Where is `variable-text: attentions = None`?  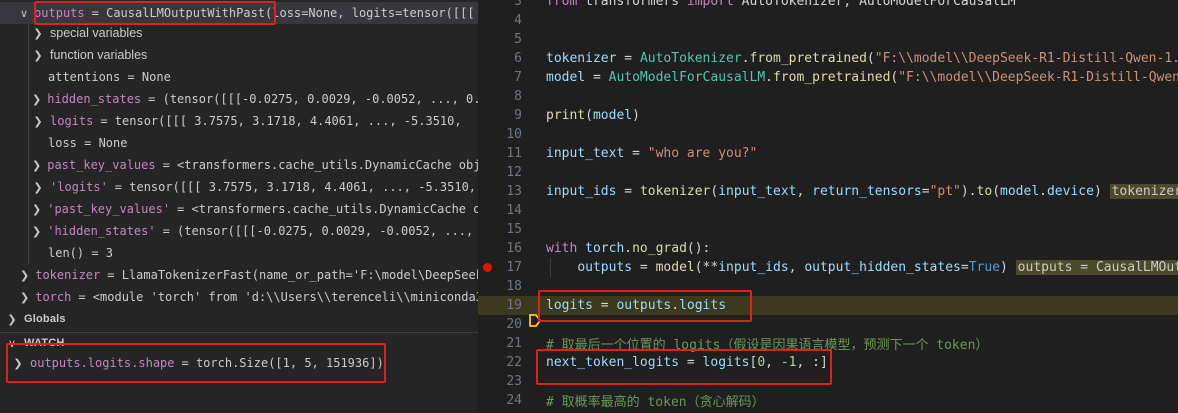 variable-text: attentions = None is located at coordinates (109, 77).